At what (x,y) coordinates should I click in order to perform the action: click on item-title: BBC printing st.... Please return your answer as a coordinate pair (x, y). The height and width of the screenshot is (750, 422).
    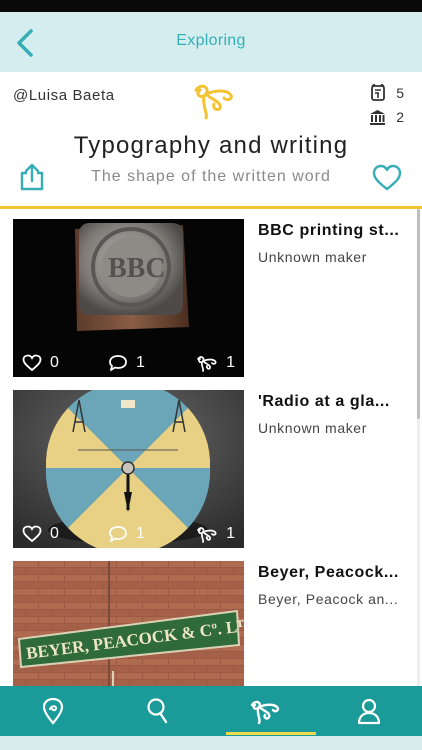
    Looking at the image, I should click on (334, 231).